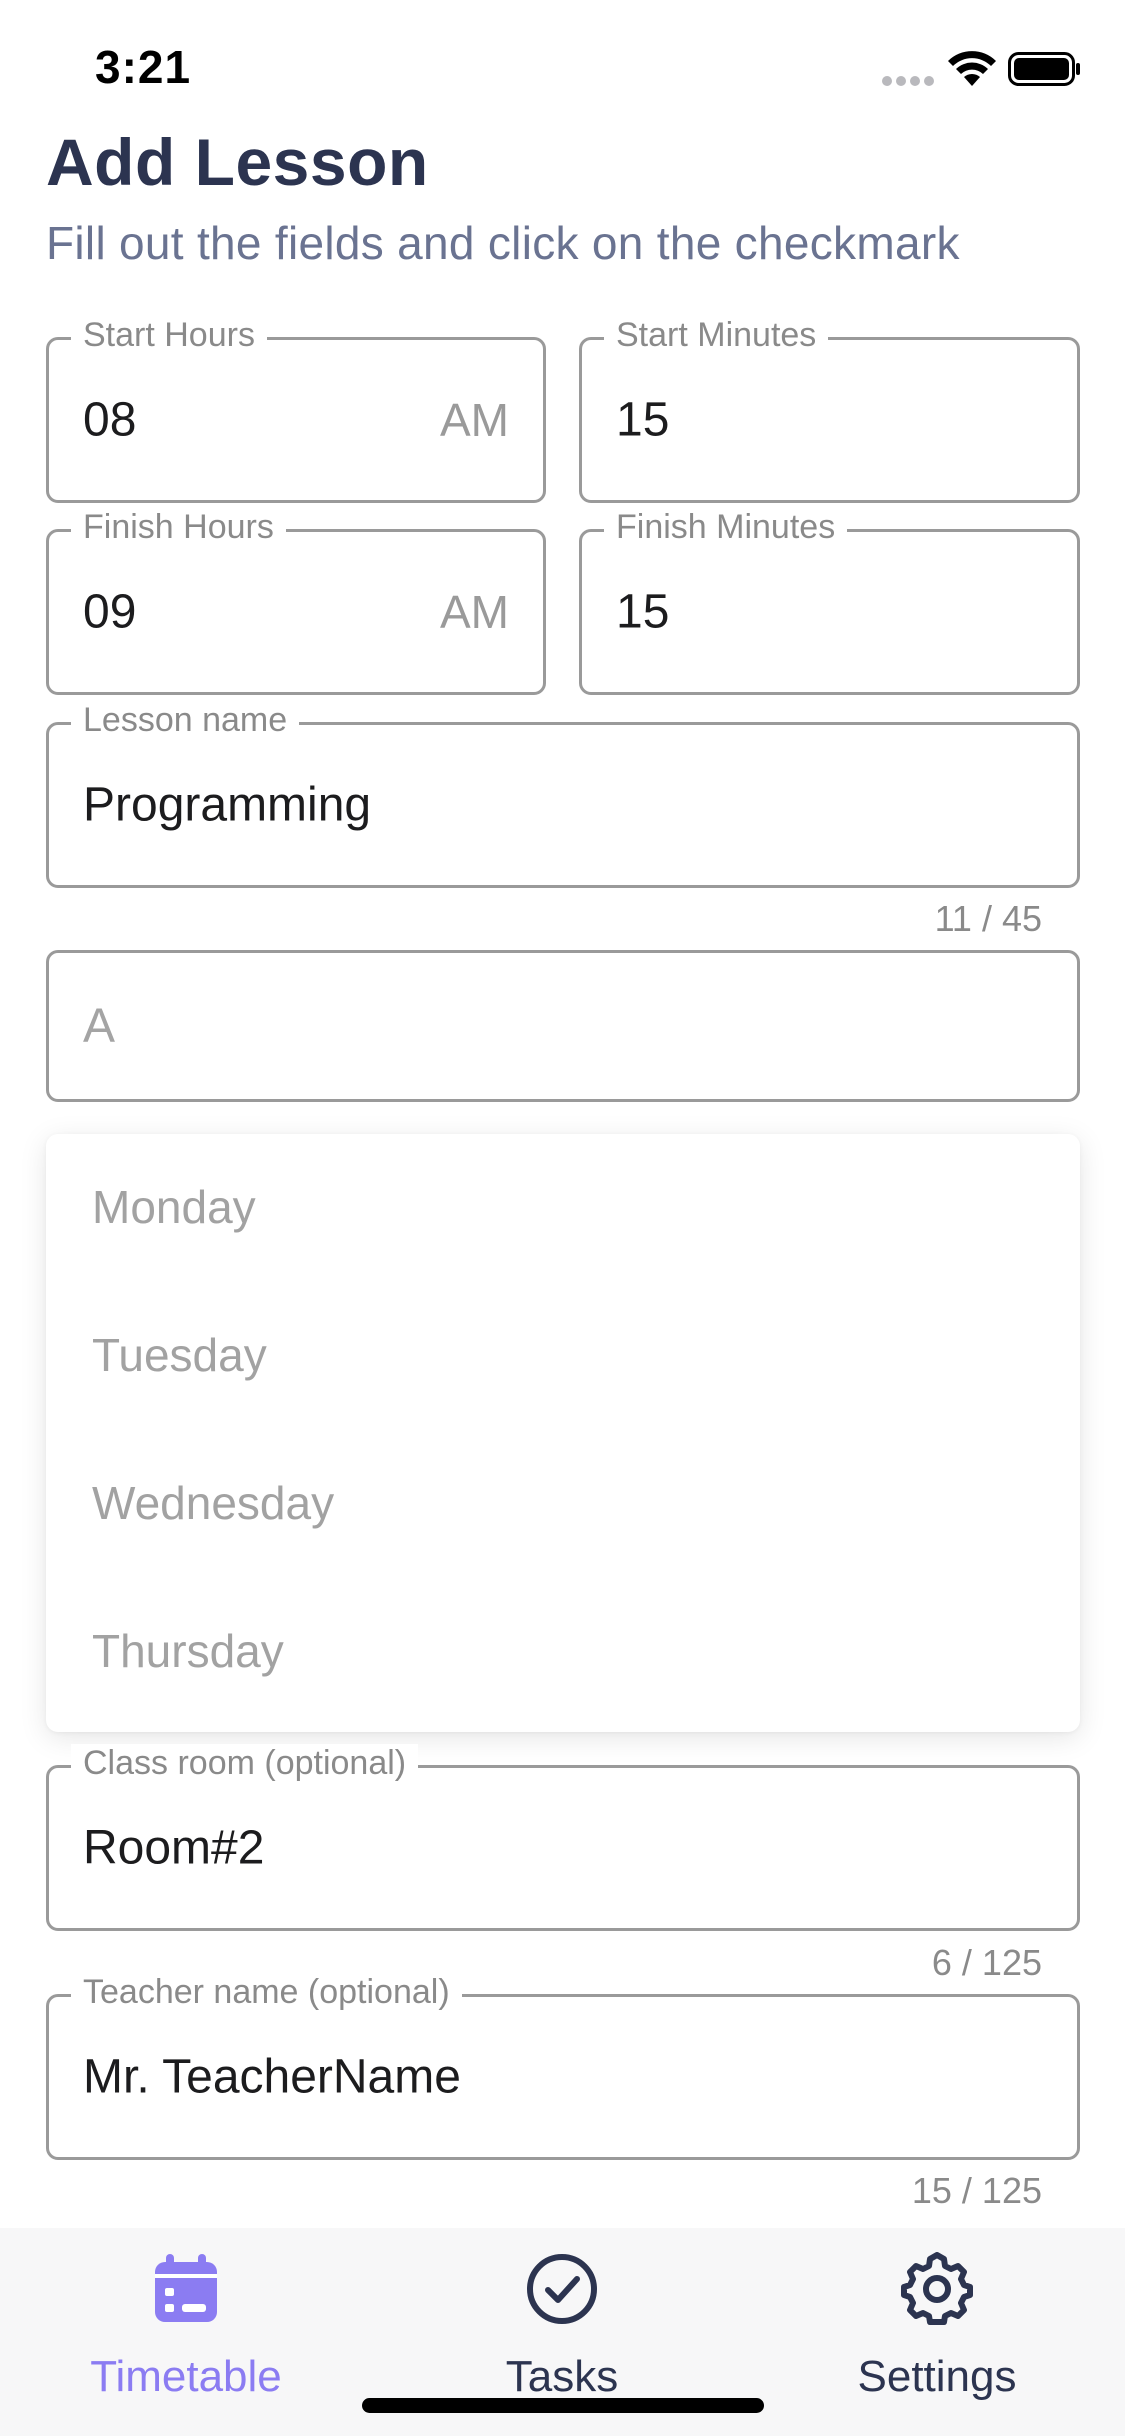 Image resolution: width=1125 pixels, height=2436 pixels. Describe the element at coordinates (986, 1962) in the screenshot. I see `class-room-counter: 6 / 125` at that location.